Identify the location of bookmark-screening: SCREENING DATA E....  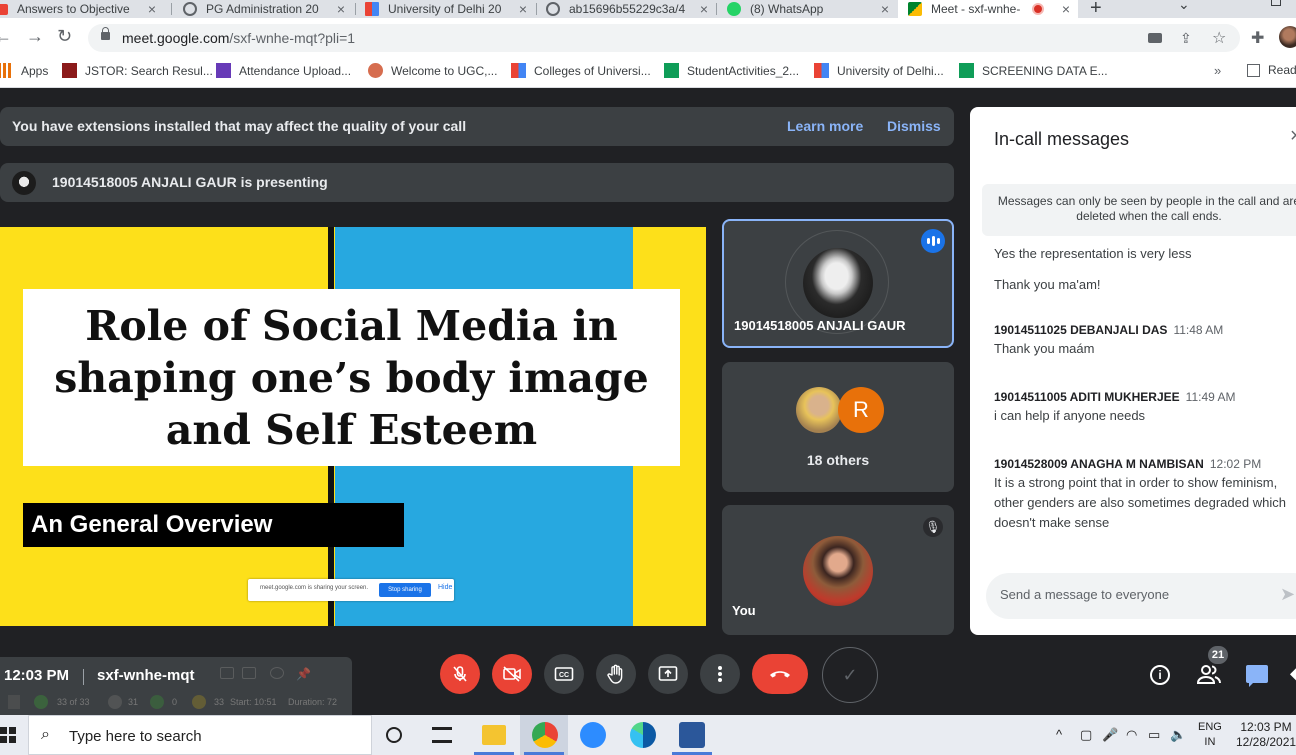
(1033, 70).